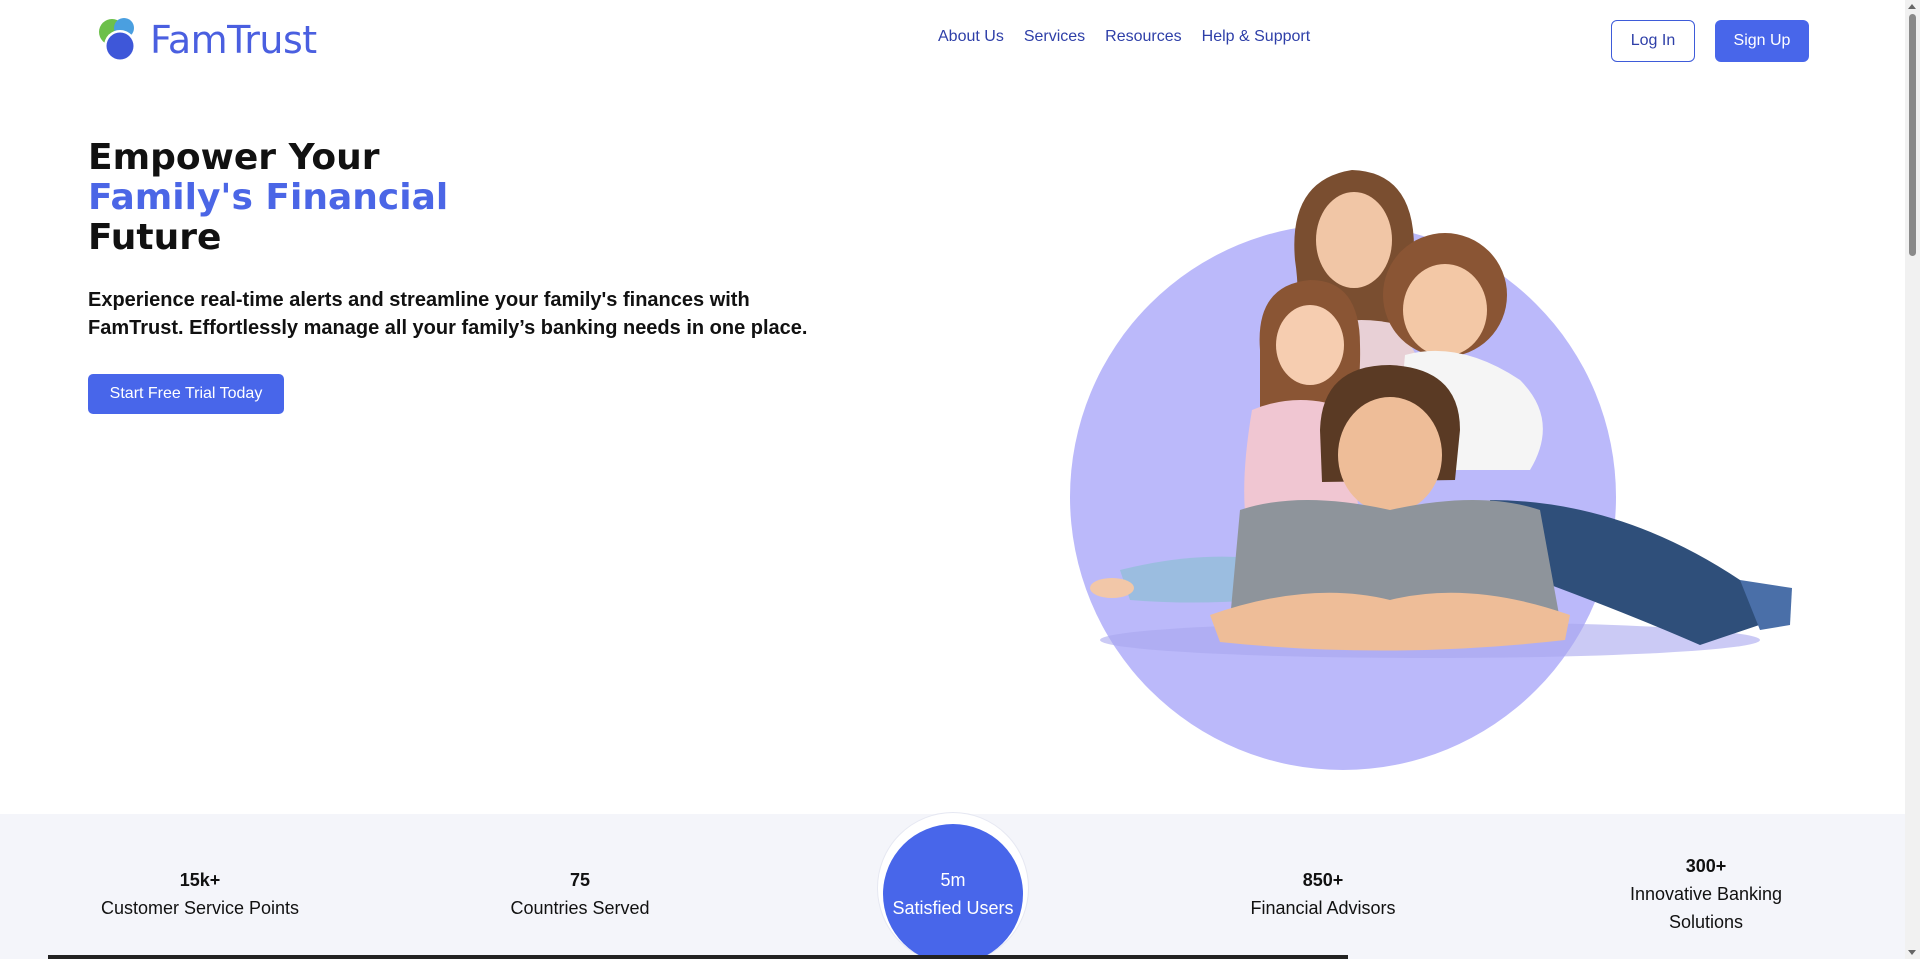 This screenshot has height=959, width=1920. What do you see at coordinates (1323, 908) in the screenshot?
I see `stat-label: Financial Advisors` at bounding box center [1323, 908].